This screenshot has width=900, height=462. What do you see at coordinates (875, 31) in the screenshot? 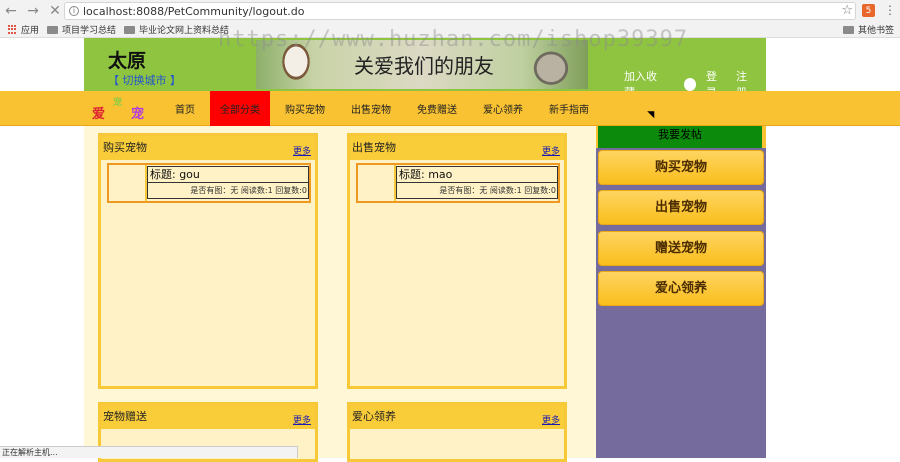
I see `bookmark-label: 其他书签` at bounding box center [875, 31].